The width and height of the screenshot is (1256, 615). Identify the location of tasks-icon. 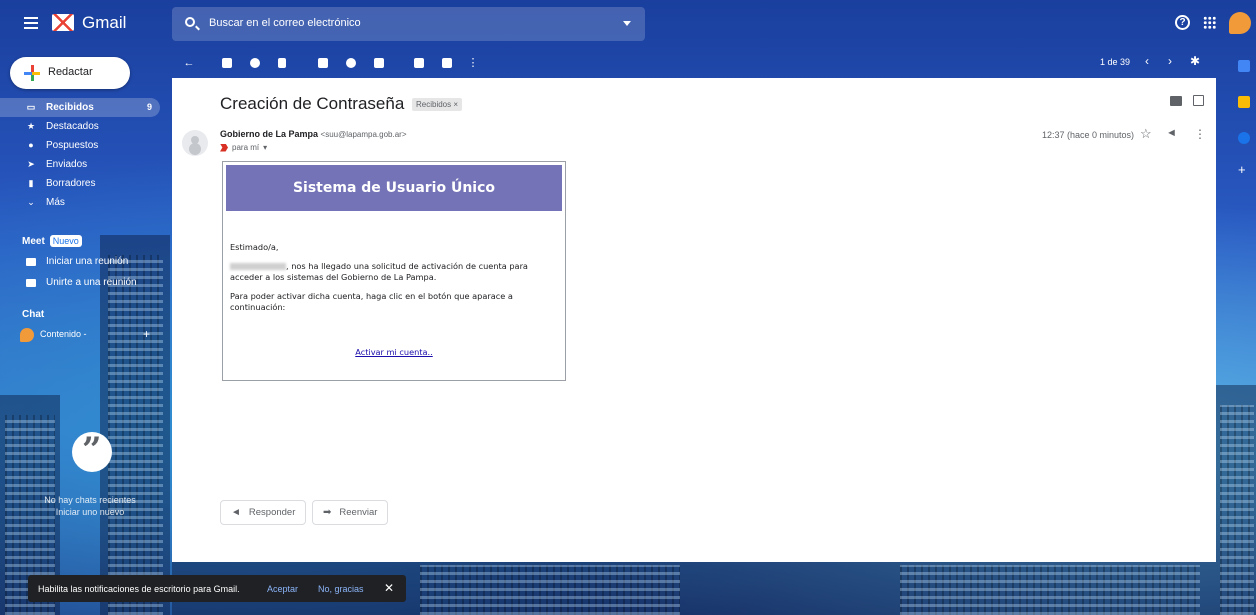
(1244, 138).